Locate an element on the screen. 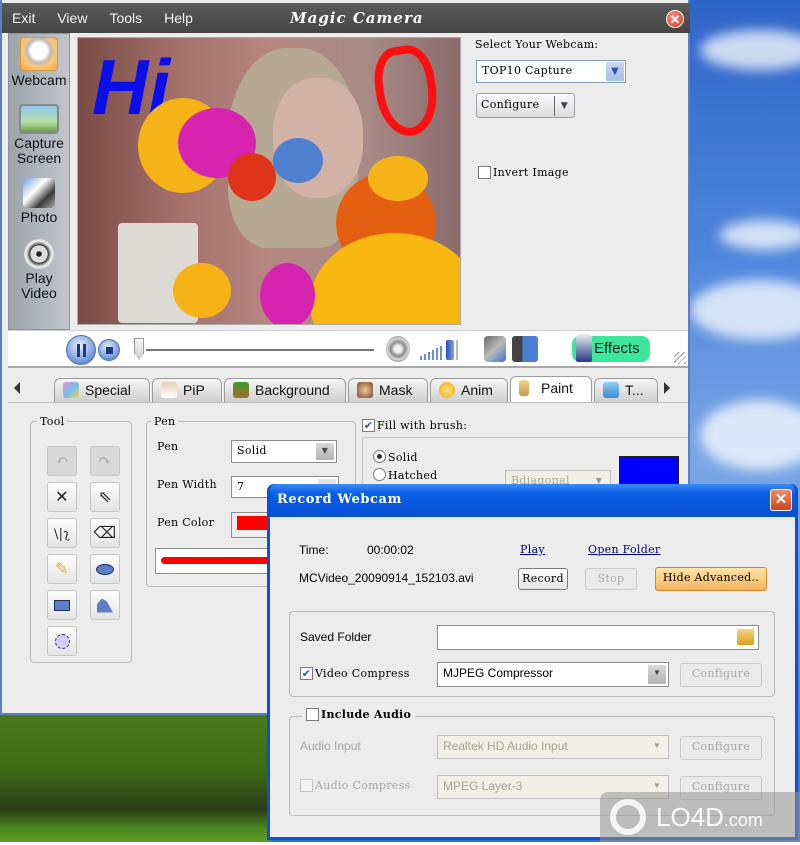 The width and height of the screenshot is (800, 845). tab-label: Background is located at coordinates (292, 390).